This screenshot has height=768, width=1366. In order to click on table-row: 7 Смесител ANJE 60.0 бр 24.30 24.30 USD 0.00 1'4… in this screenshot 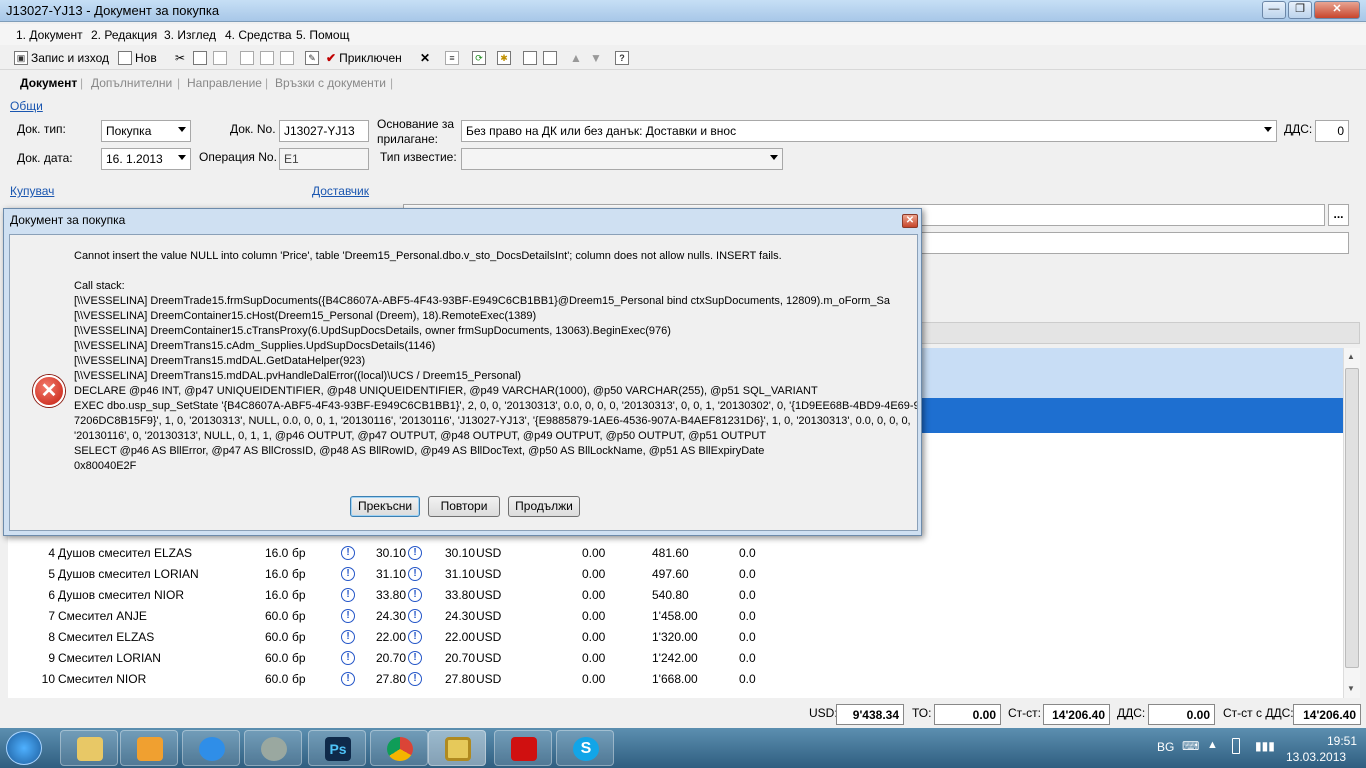, I will do `click(378, 616)`.